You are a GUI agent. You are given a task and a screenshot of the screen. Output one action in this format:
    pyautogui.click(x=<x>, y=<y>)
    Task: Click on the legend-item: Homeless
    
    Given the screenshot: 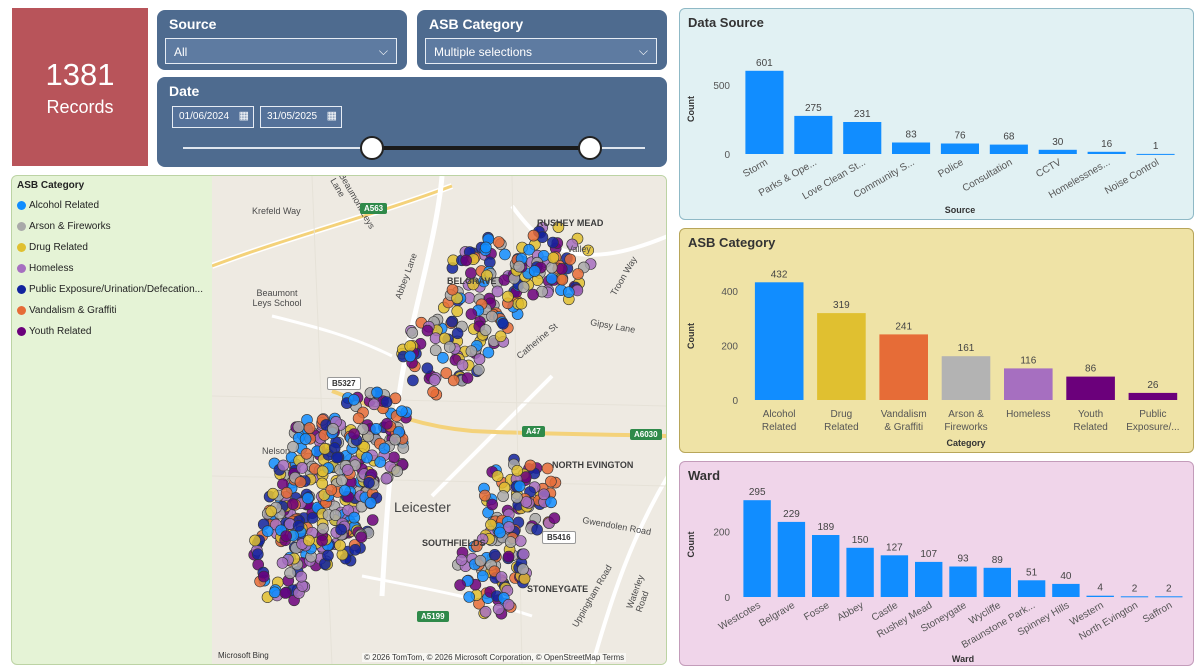 What is the action you would take?
    pyautogui.click(x=114, y=268)
    